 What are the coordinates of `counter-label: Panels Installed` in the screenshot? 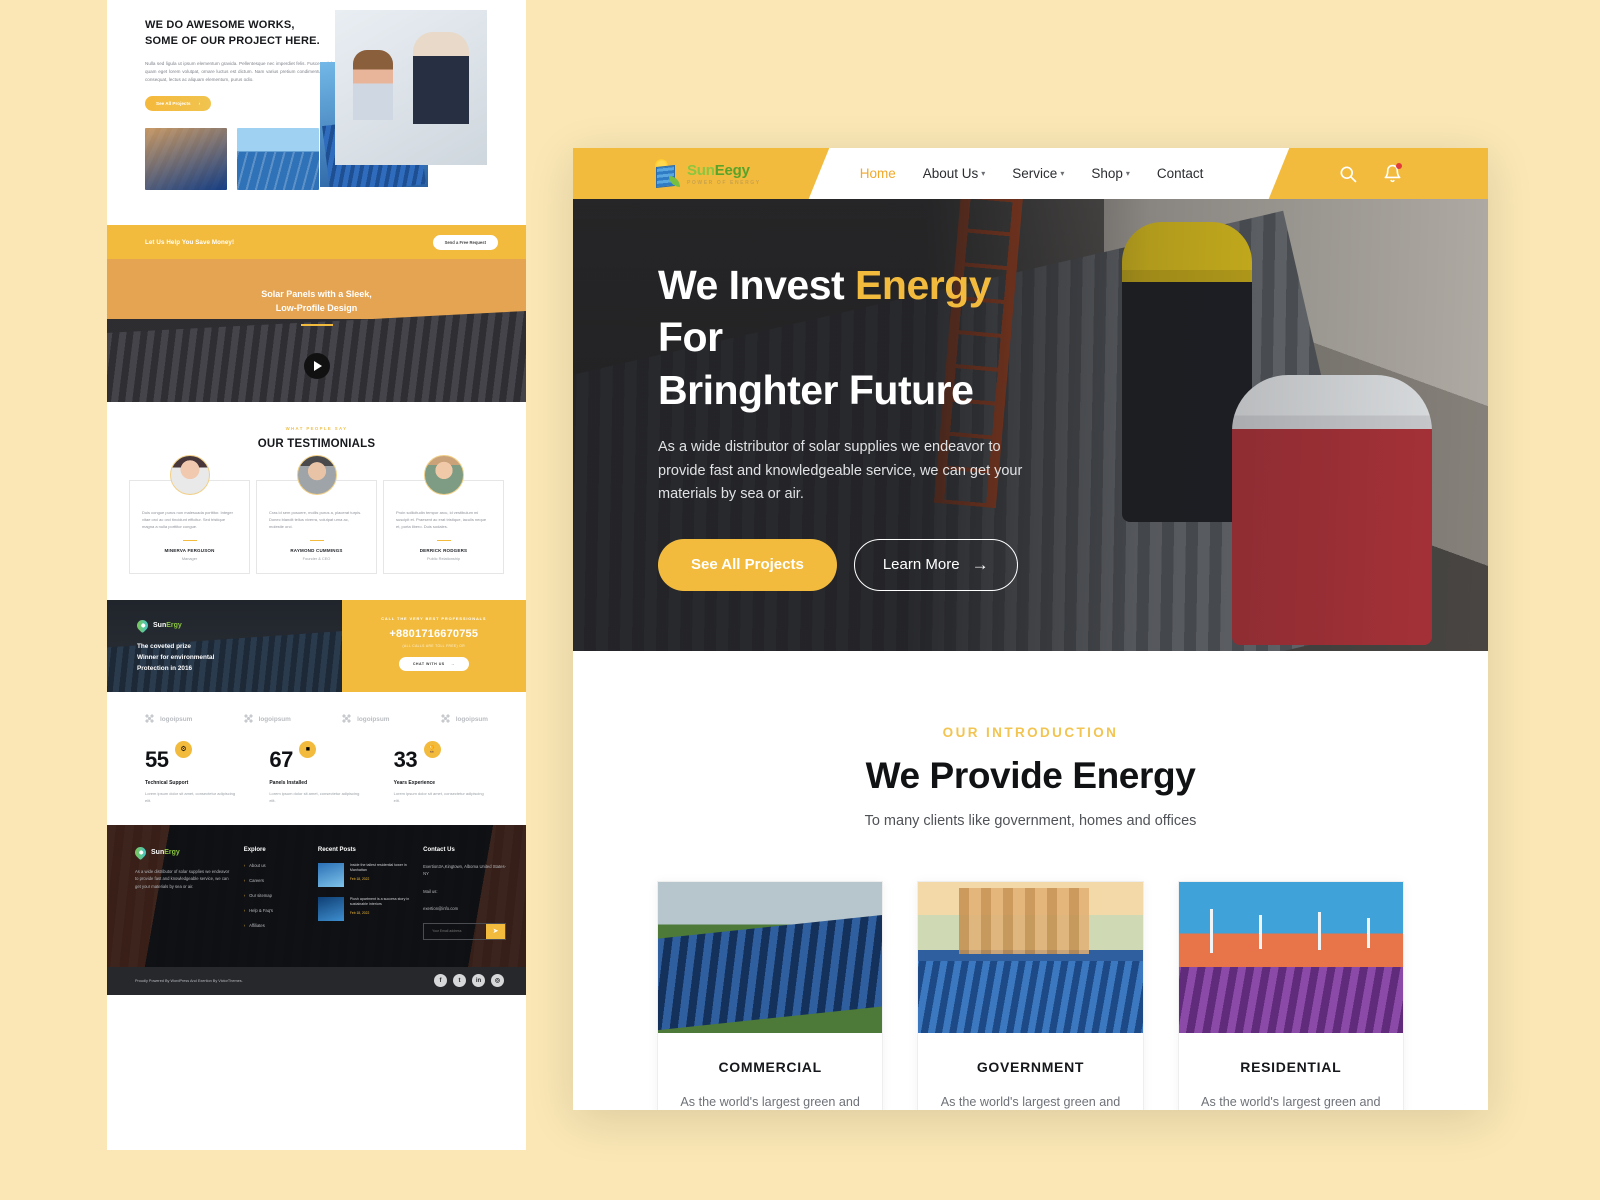 It's located at (288, 782).